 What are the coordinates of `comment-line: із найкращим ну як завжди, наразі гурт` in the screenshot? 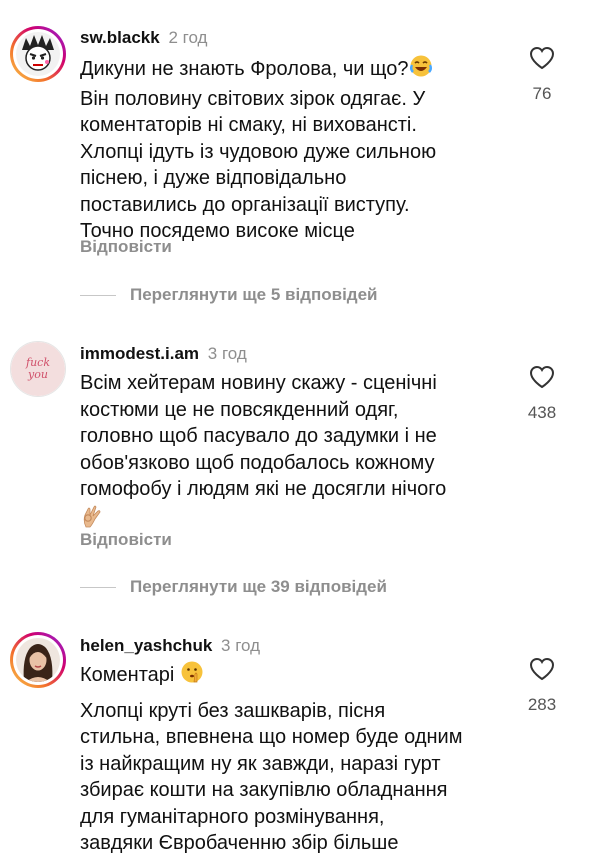 It's located at (260, 763).